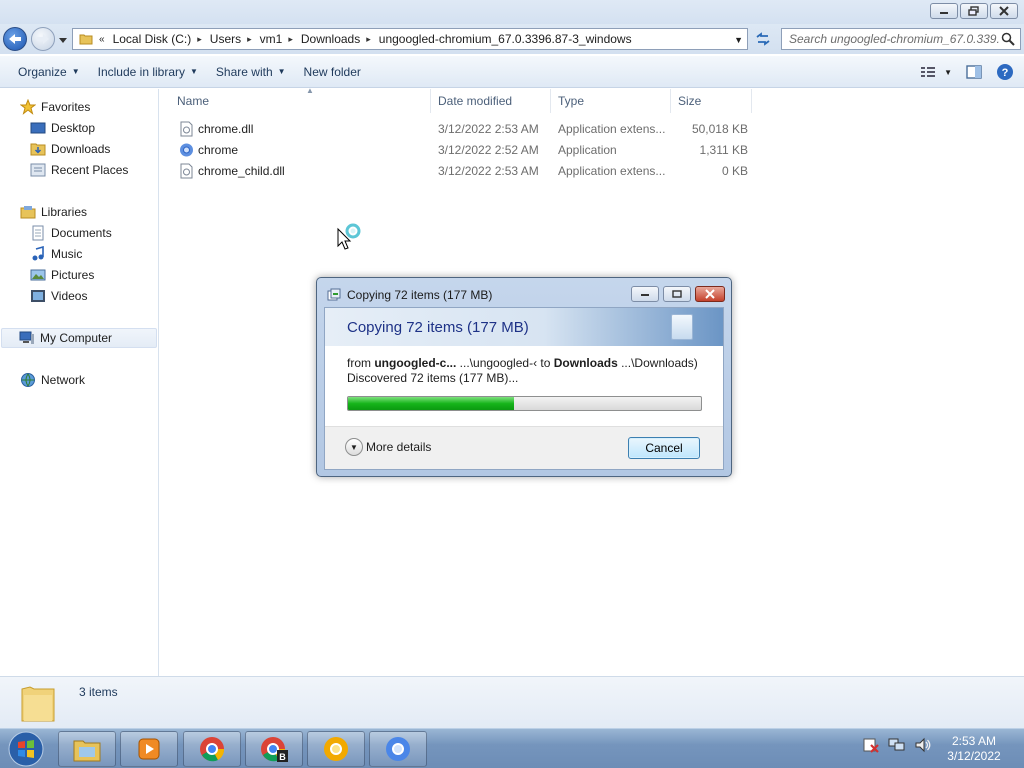  What do you see at coordinates (52, 380) in the screenshot?
I see `nav-network: Network` at bounding box center [52, 380].